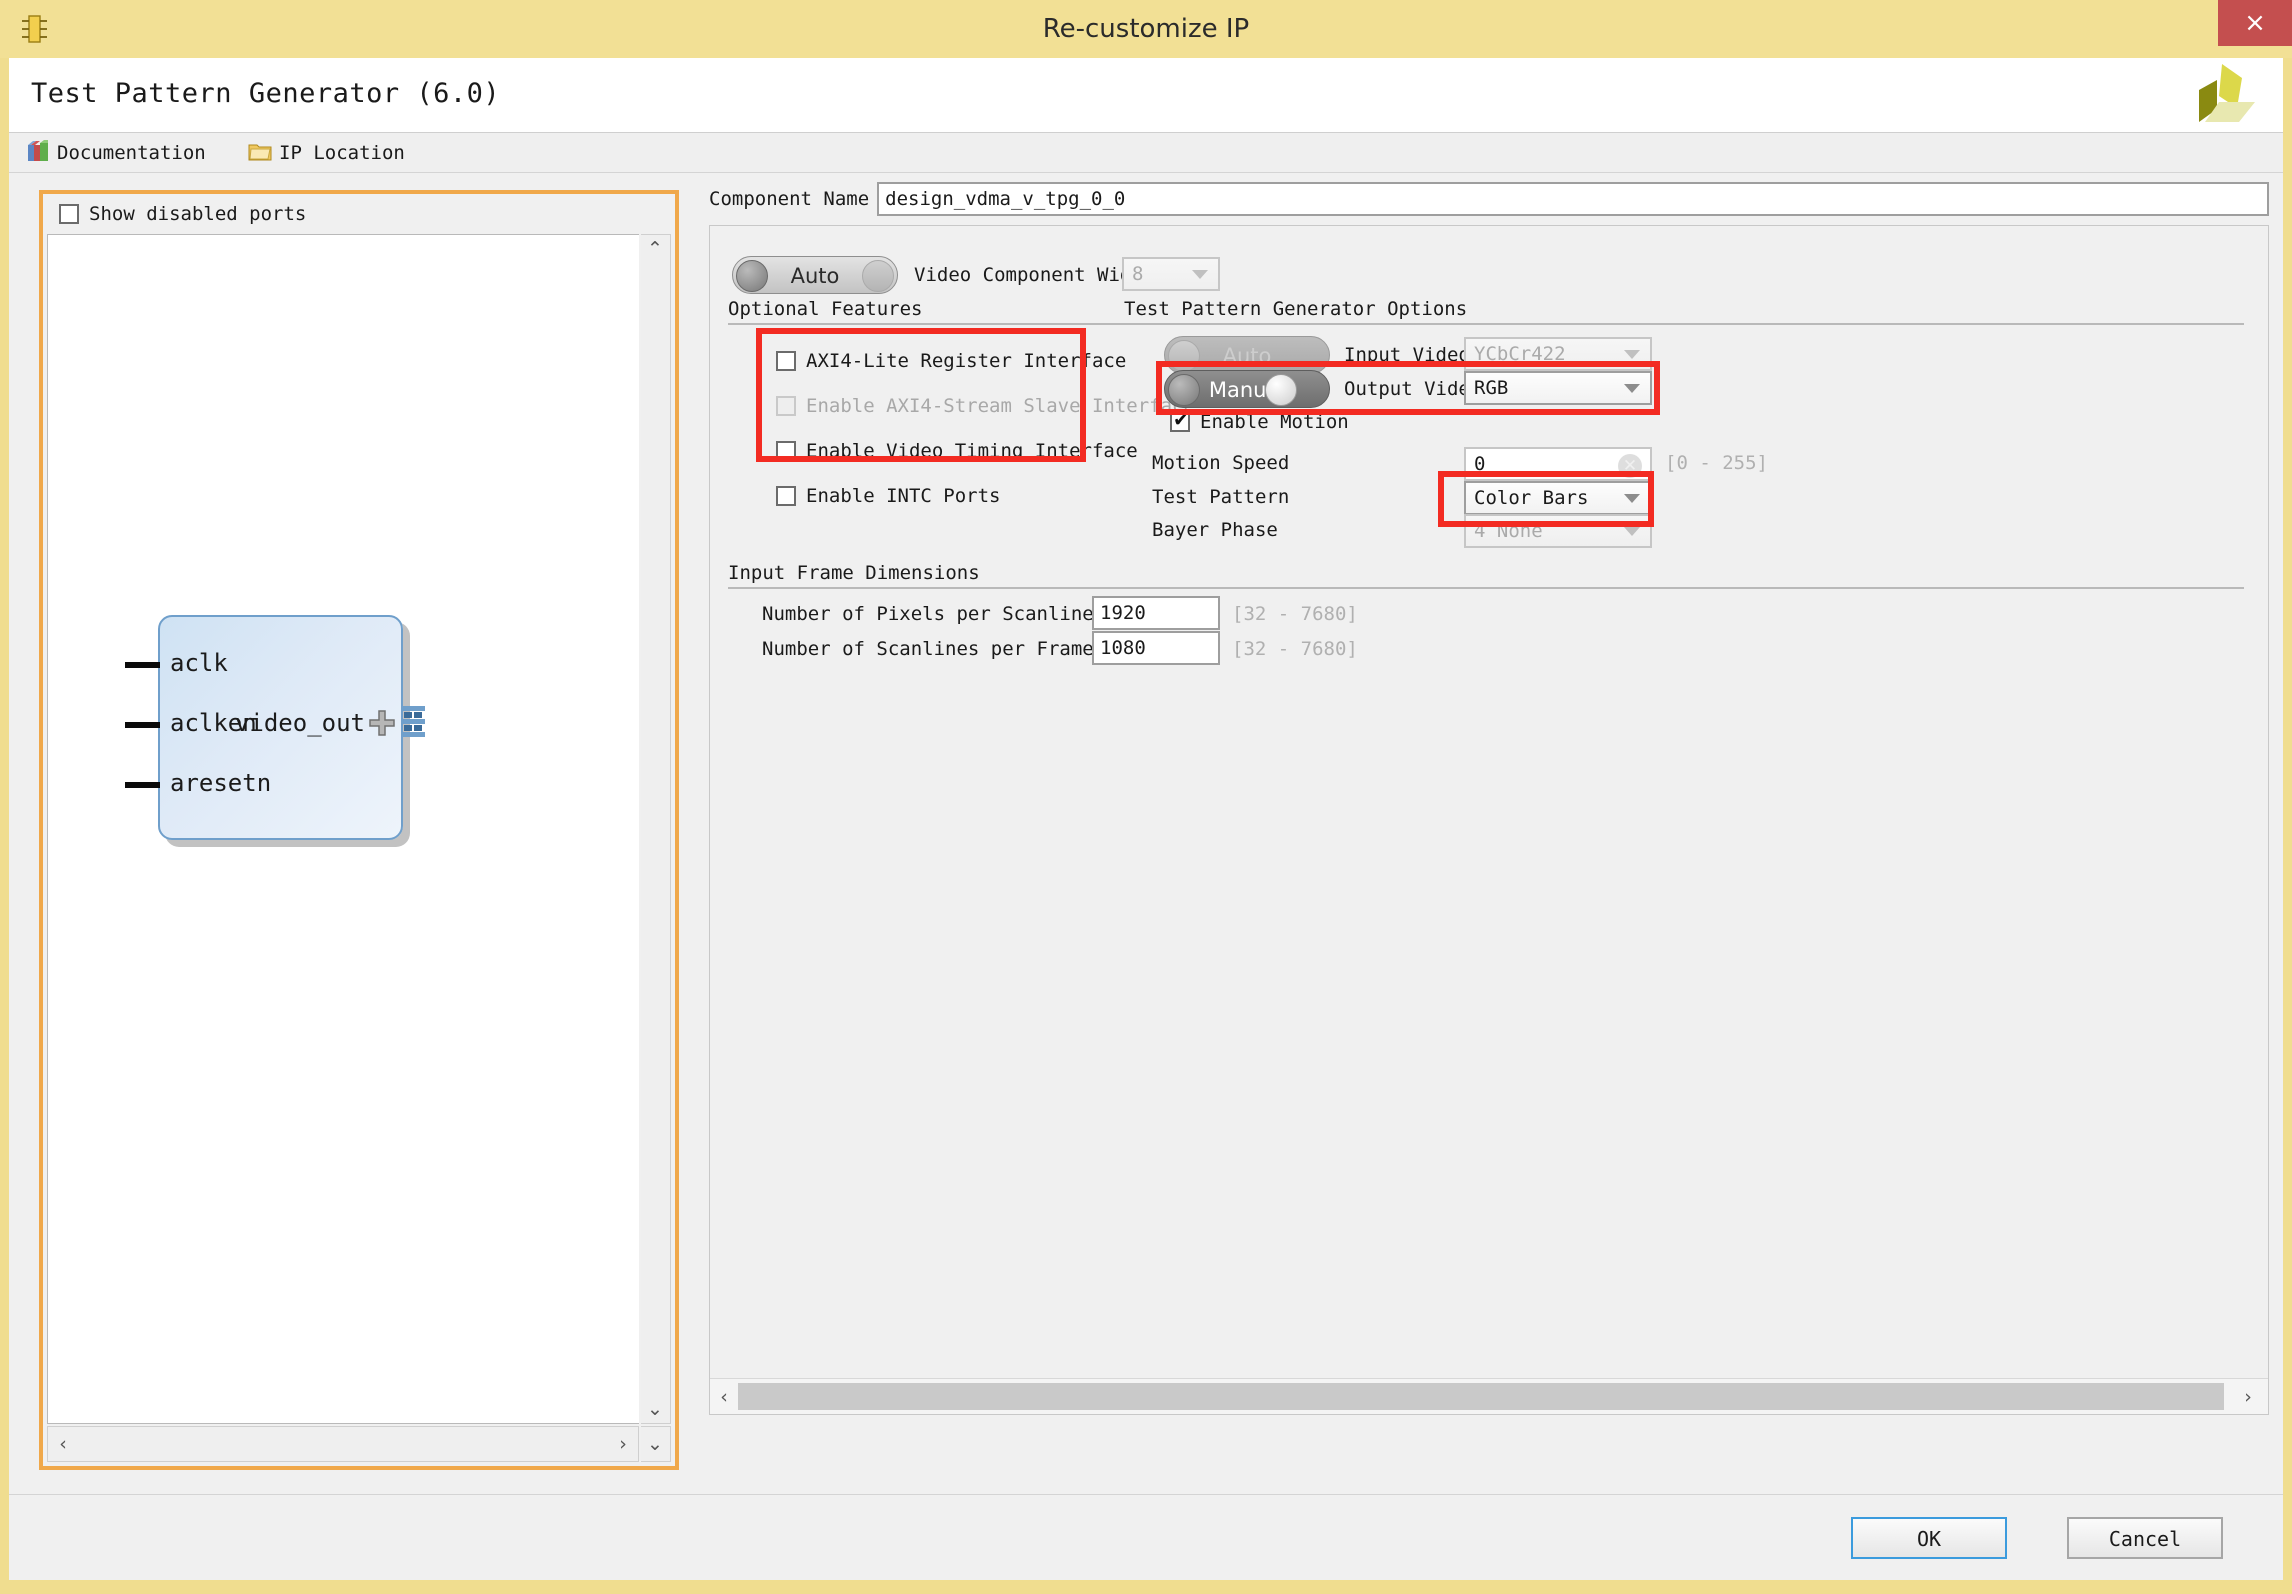  Describe the element at coordinates (656, 829) in the screenshot. I see `diagram-vertical-scrollbar: ⌃ ⌄` at that location.